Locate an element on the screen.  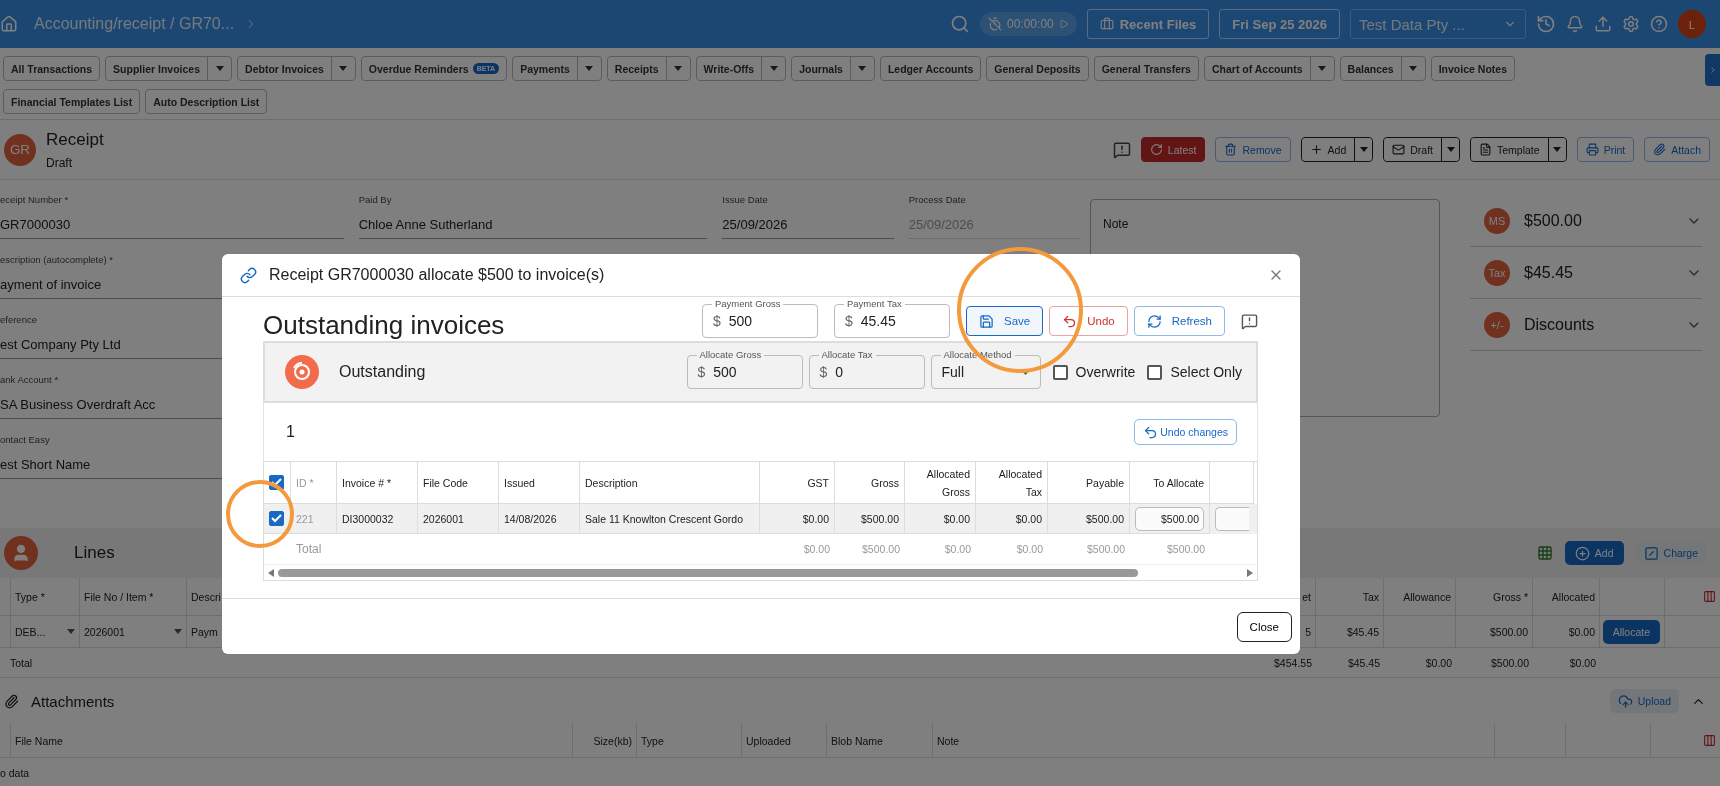
table-cell-text: 2026001 is located at coordinates (443, 519).